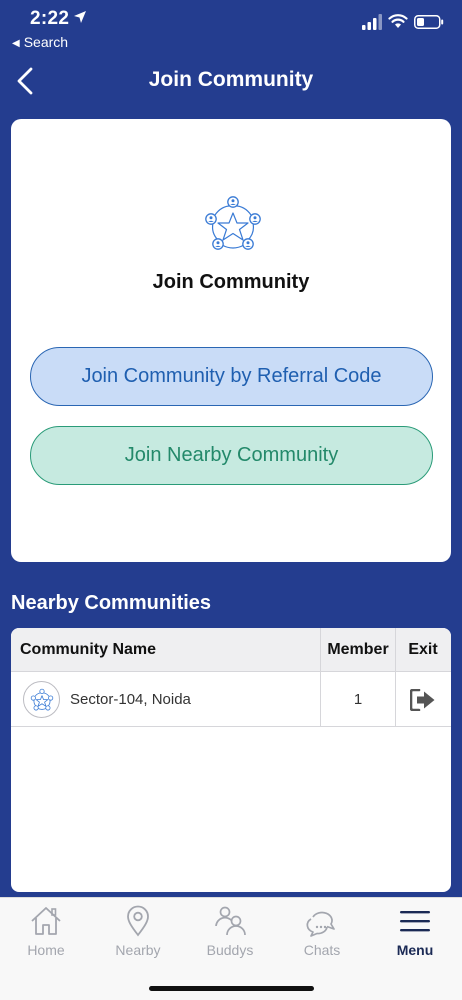 Image resolution: width=462 pixels, height=1000 pixels. I want to click on table-header: Community Name Member Exit, so click(231, 650).